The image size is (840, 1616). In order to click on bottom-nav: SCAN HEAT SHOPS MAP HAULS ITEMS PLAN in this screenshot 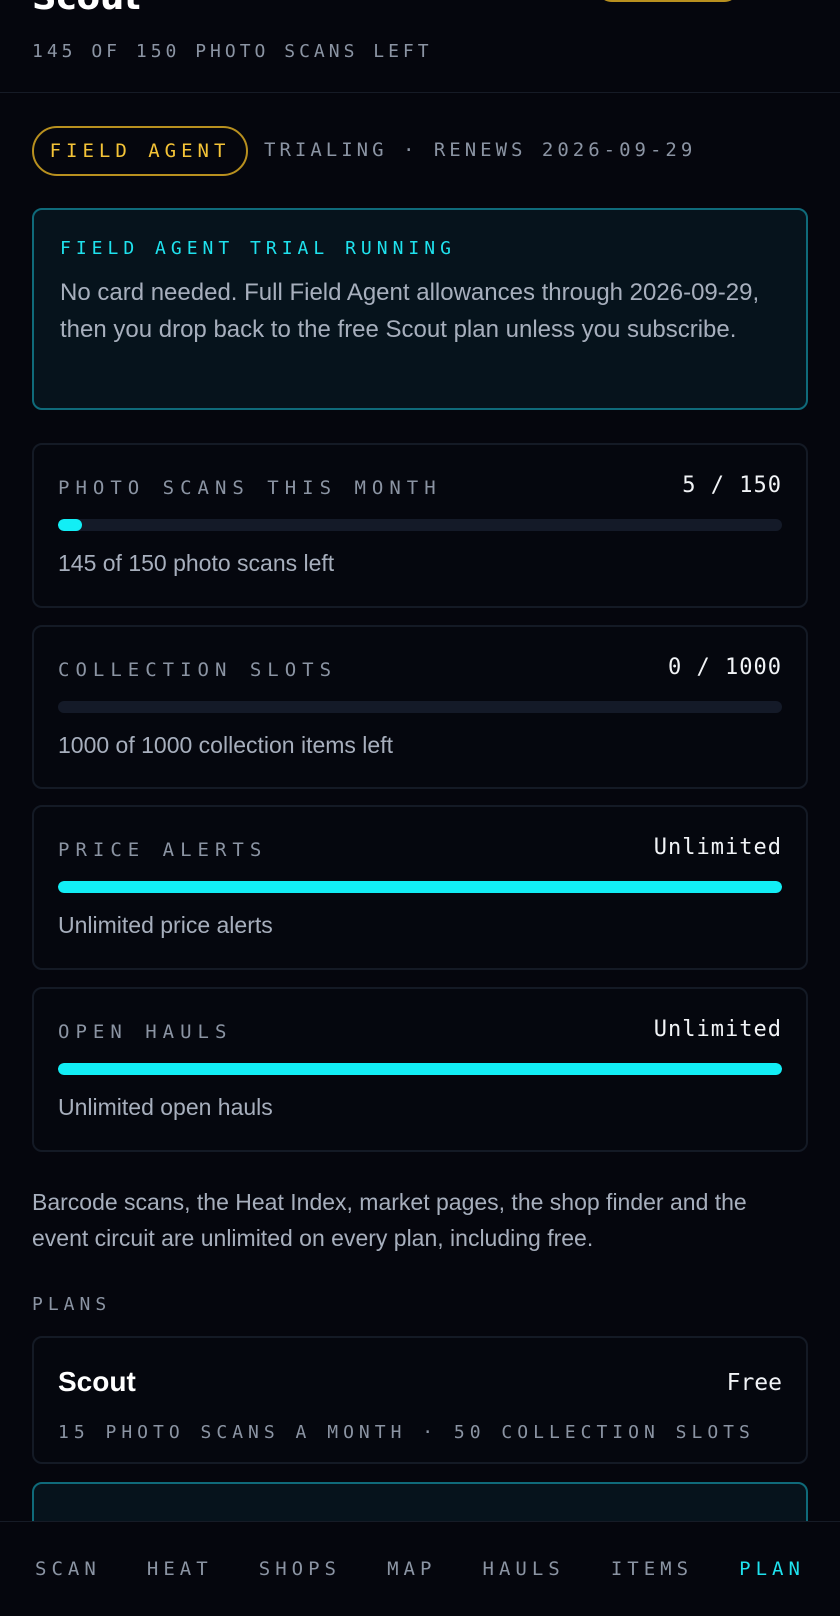, I will do `click(420, 1568)`.